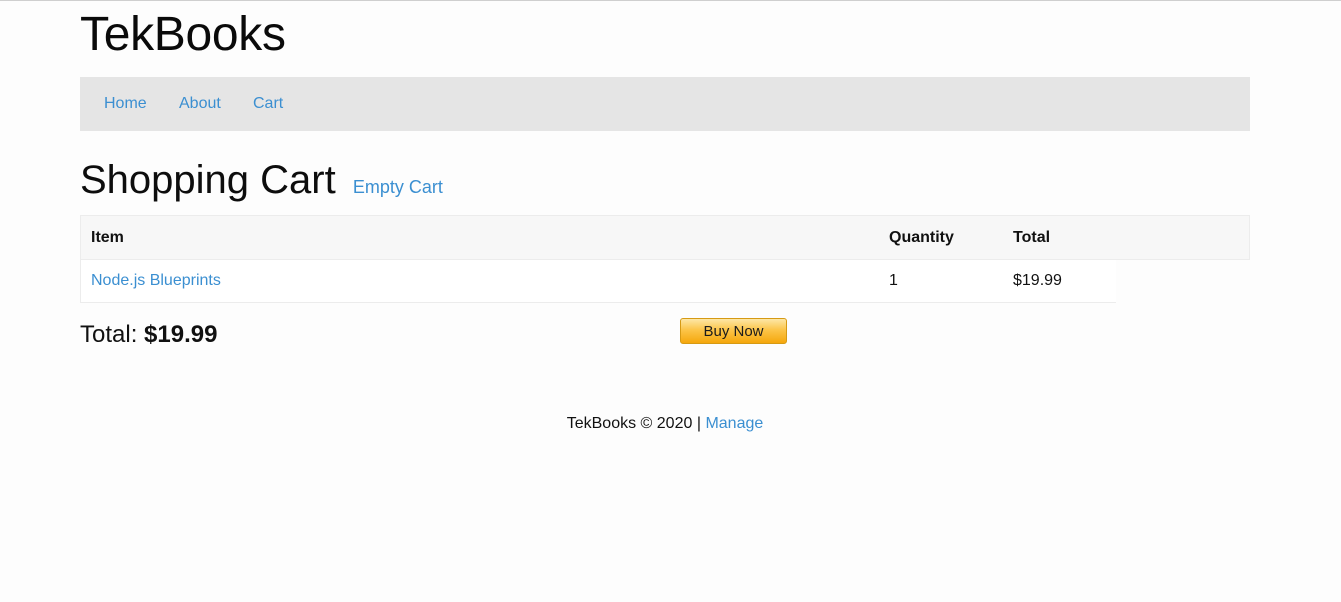 This screenshot has height=602, width=1341. Describe the element at coordinates (181, 334) in the screenshot. I see `total-amount: $19.99` at that location.